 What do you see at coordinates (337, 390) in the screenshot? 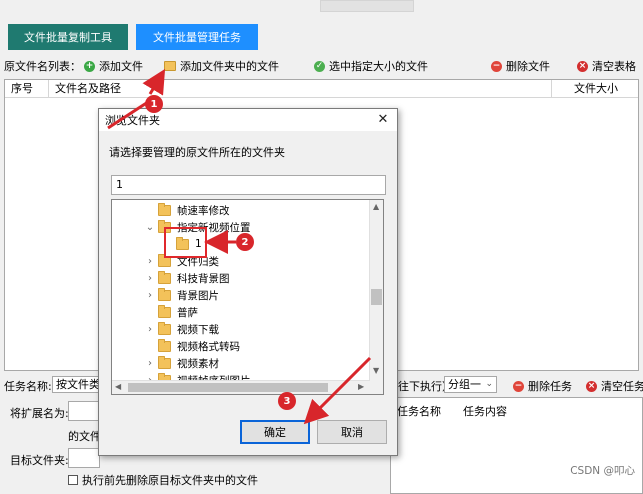
I see `arrow-to-ok` at bounding box center [337, 390].